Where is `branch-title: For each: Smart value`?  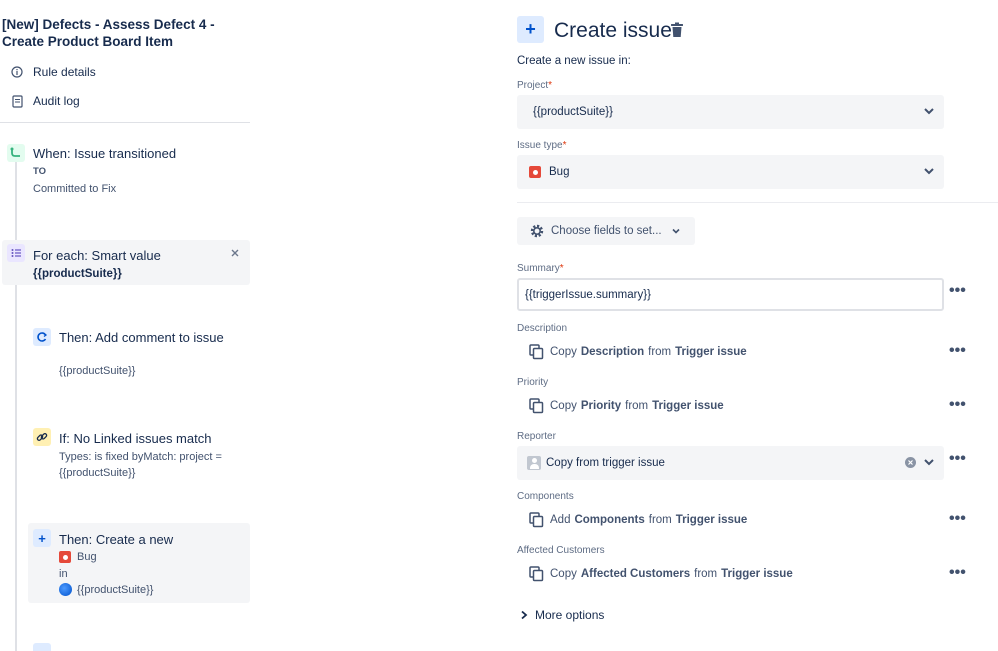
branch-title: For each: Smart value is located at coordinates (97, 255).